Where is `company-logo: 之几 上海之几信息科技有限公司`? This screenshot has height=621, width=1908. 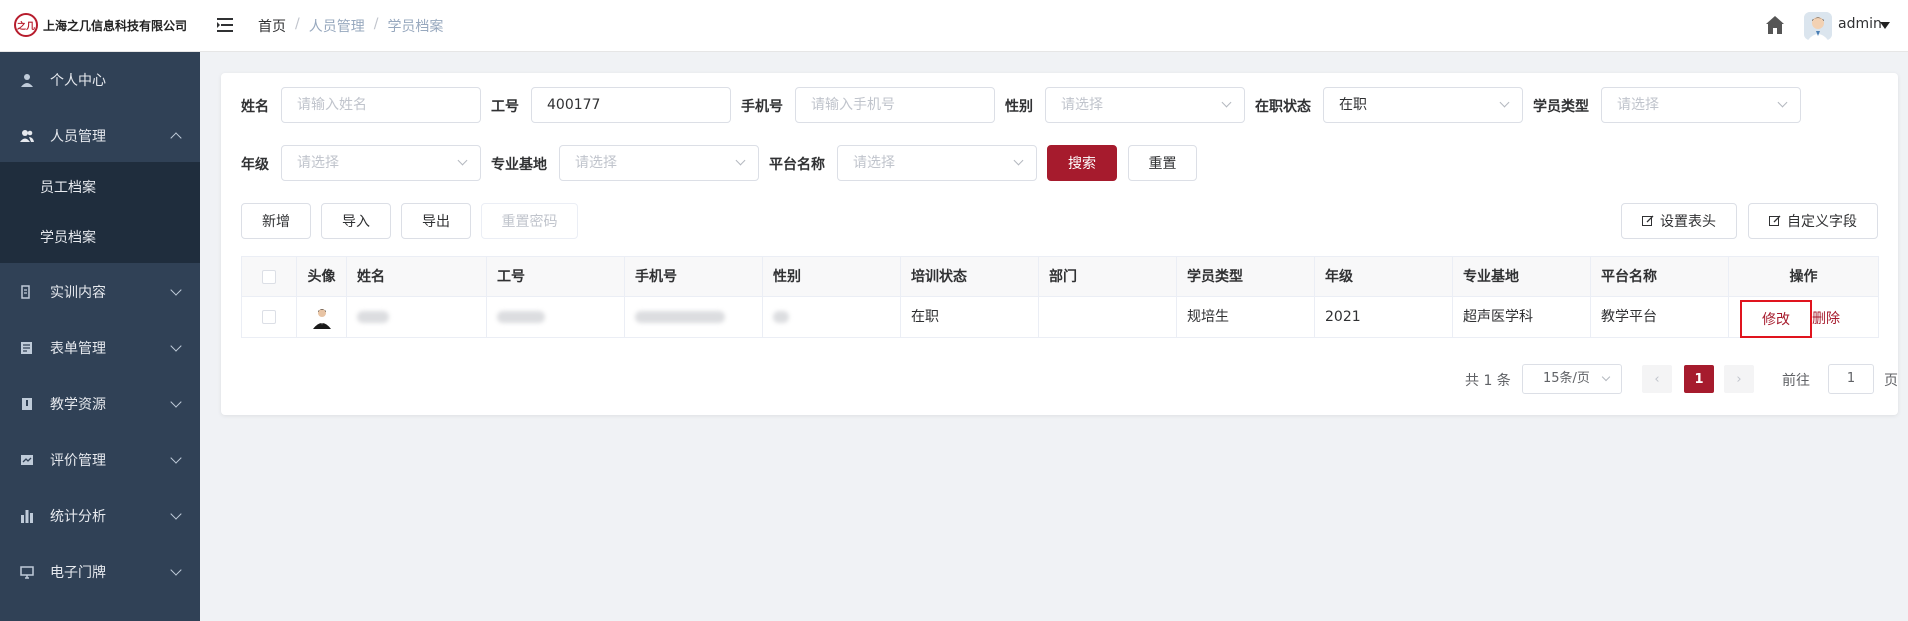 company-logo: 之几 上海之几信息科技有限公司 is located at coordinates (100, 25).